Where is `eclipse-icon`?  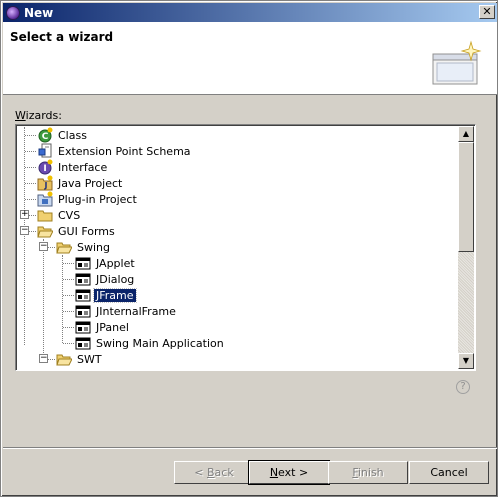 eclipse-icon is located at coordinates (13, 12).